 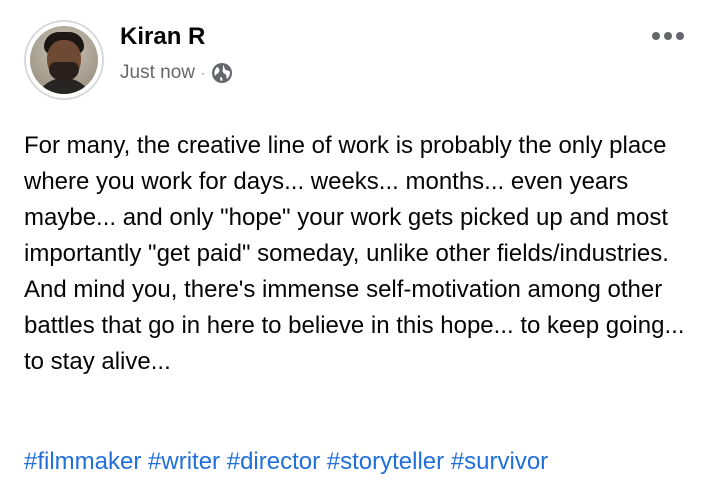 What do you see at coordinates (385, 461) in the screenshot?
I see `hashtag-link: #storyteller` at bounding box center [385, 461].